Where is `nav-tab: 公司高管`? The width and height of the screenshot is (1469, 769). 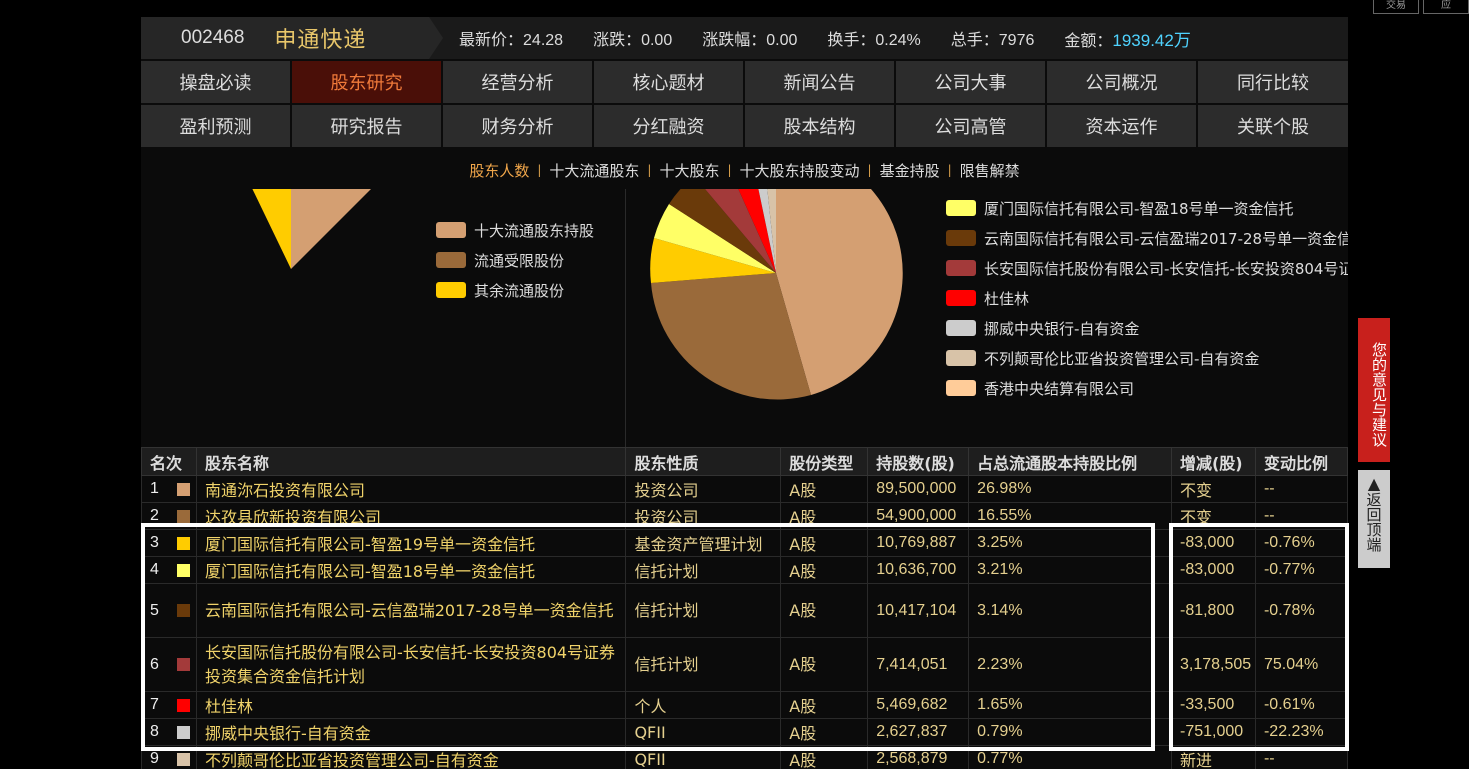 nav-tab: 公司高管 is located at coordinates (970, 126).